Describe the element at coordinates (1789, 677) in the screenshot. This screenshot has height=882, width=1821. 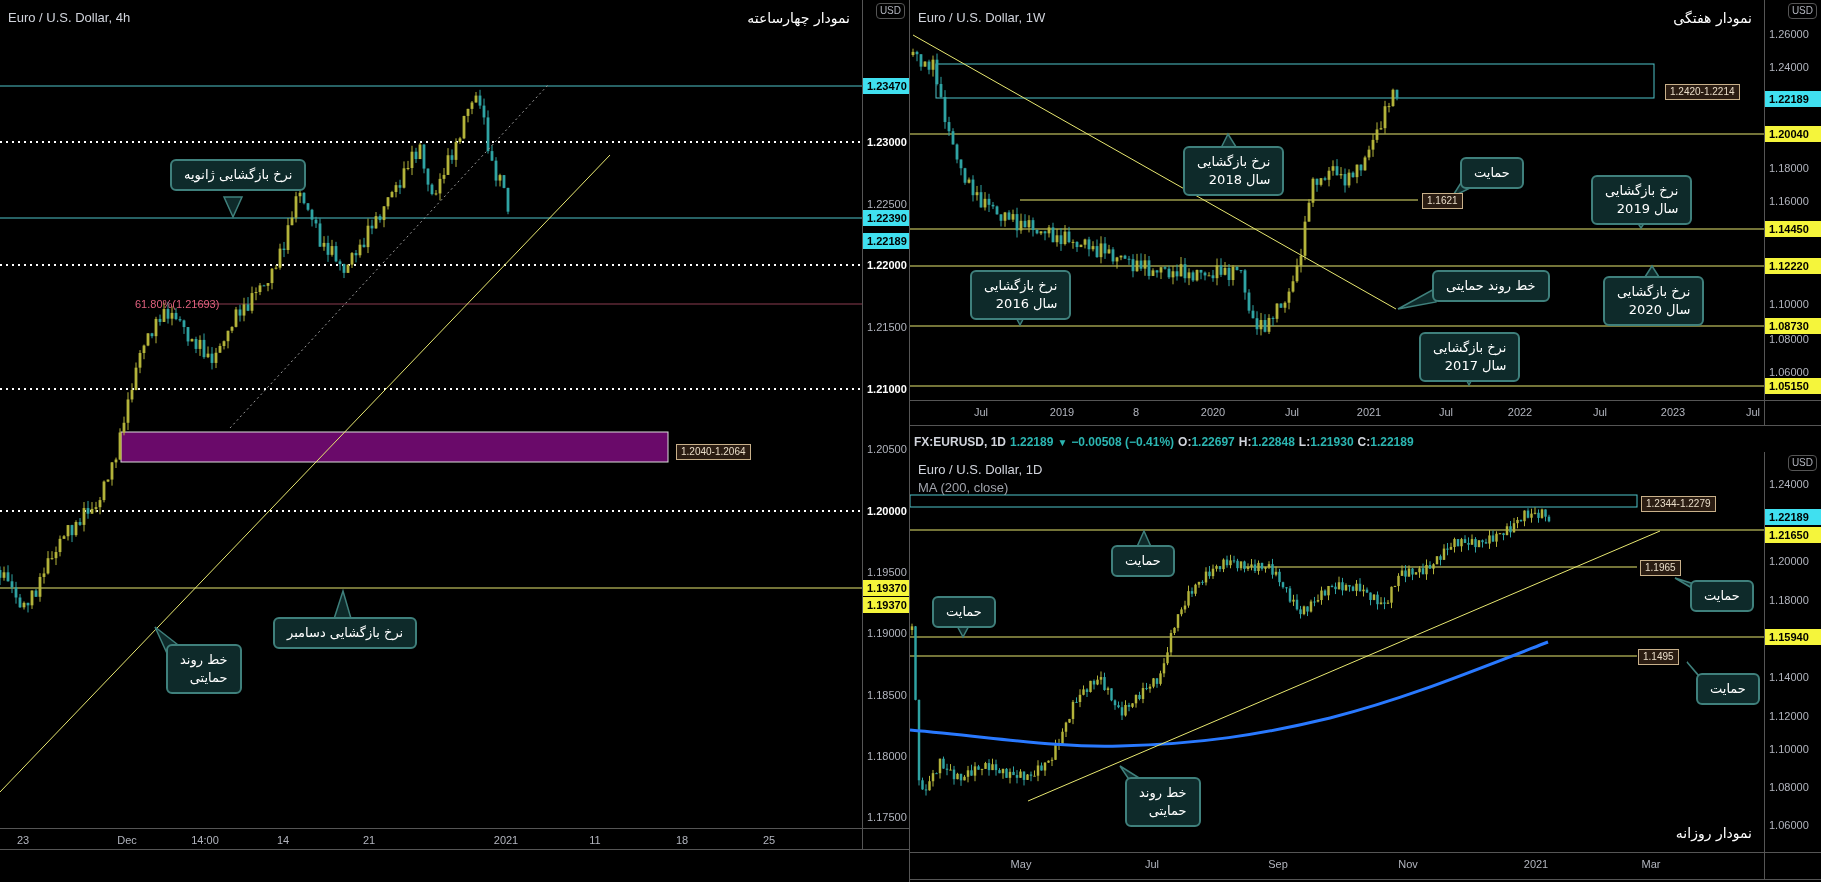
I see `price-tick-label: 1.14000` at that location.